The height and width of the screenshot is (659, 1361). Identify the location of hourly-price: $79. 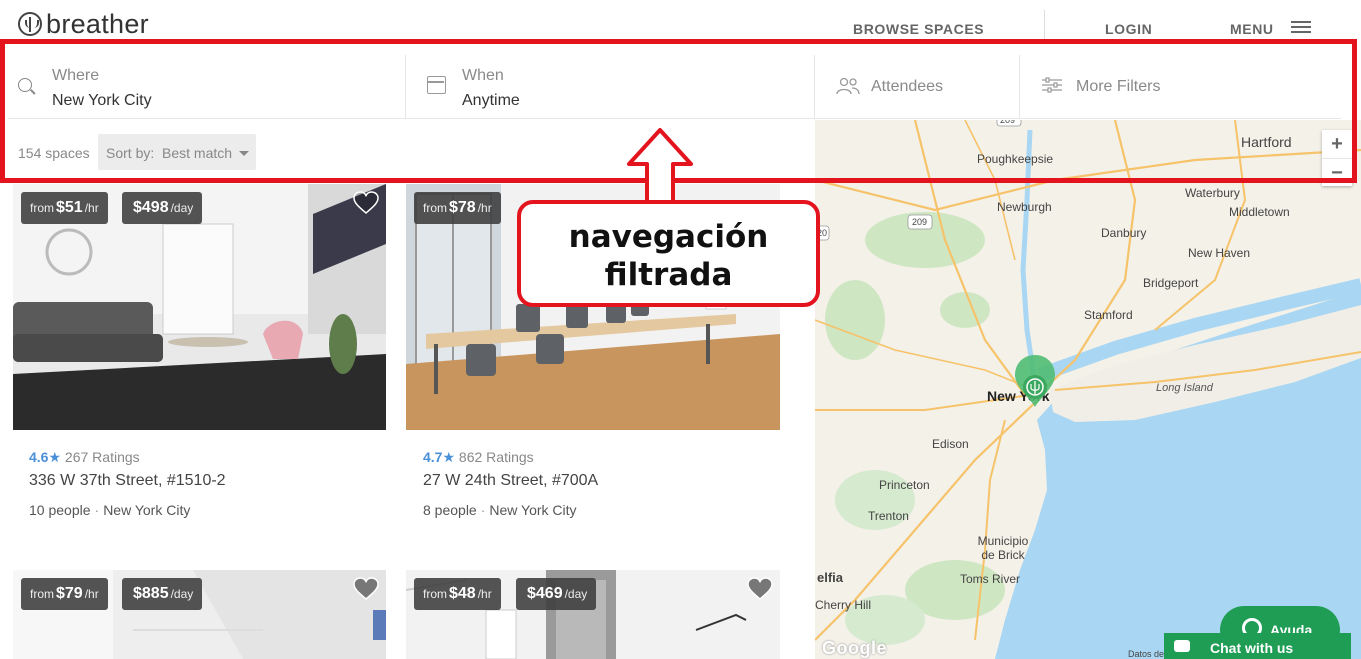
(69, 593).